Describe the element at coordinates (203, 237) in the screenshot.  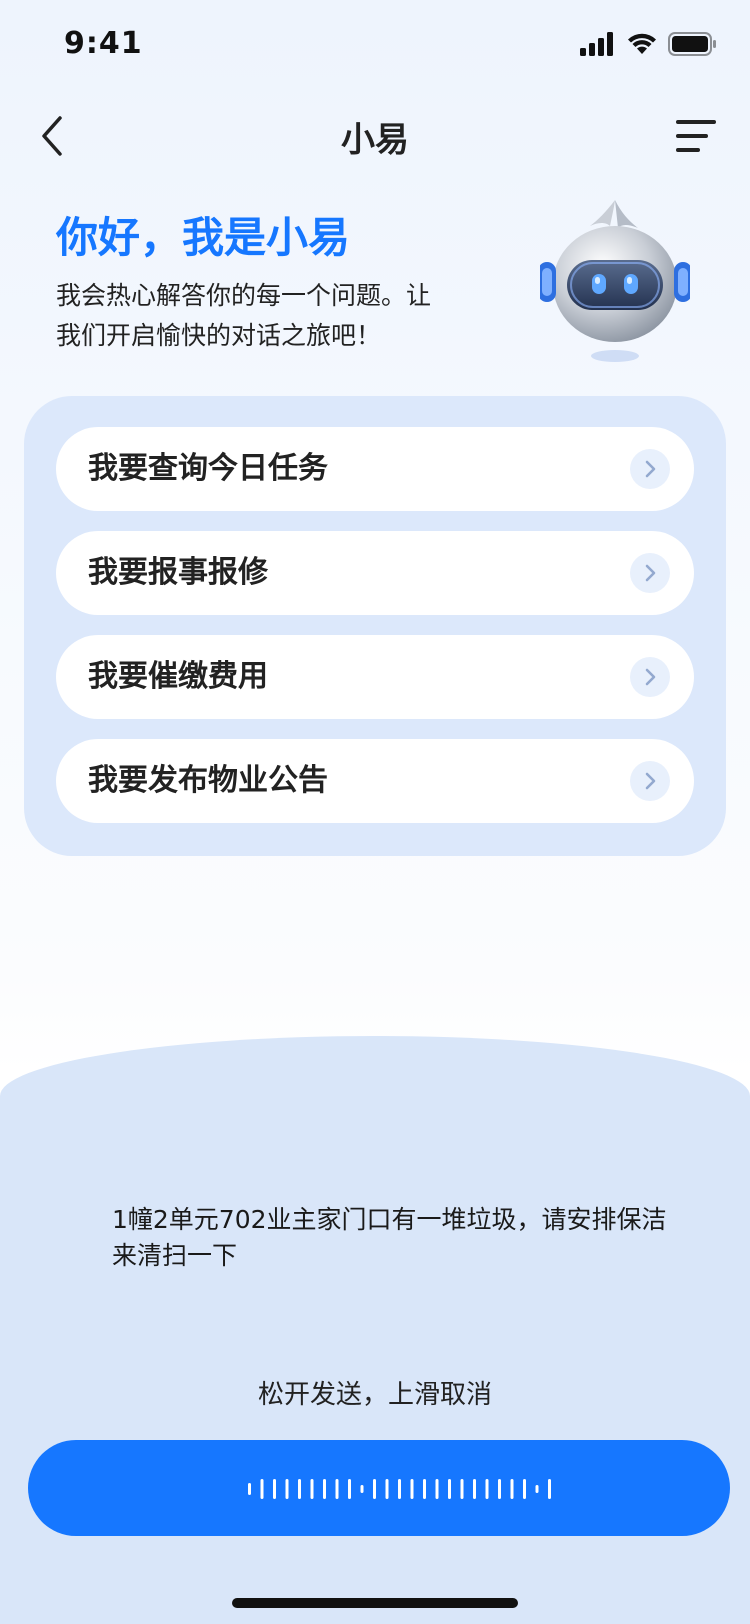
I see `greeting-title: 你好，我是小易` at that location.